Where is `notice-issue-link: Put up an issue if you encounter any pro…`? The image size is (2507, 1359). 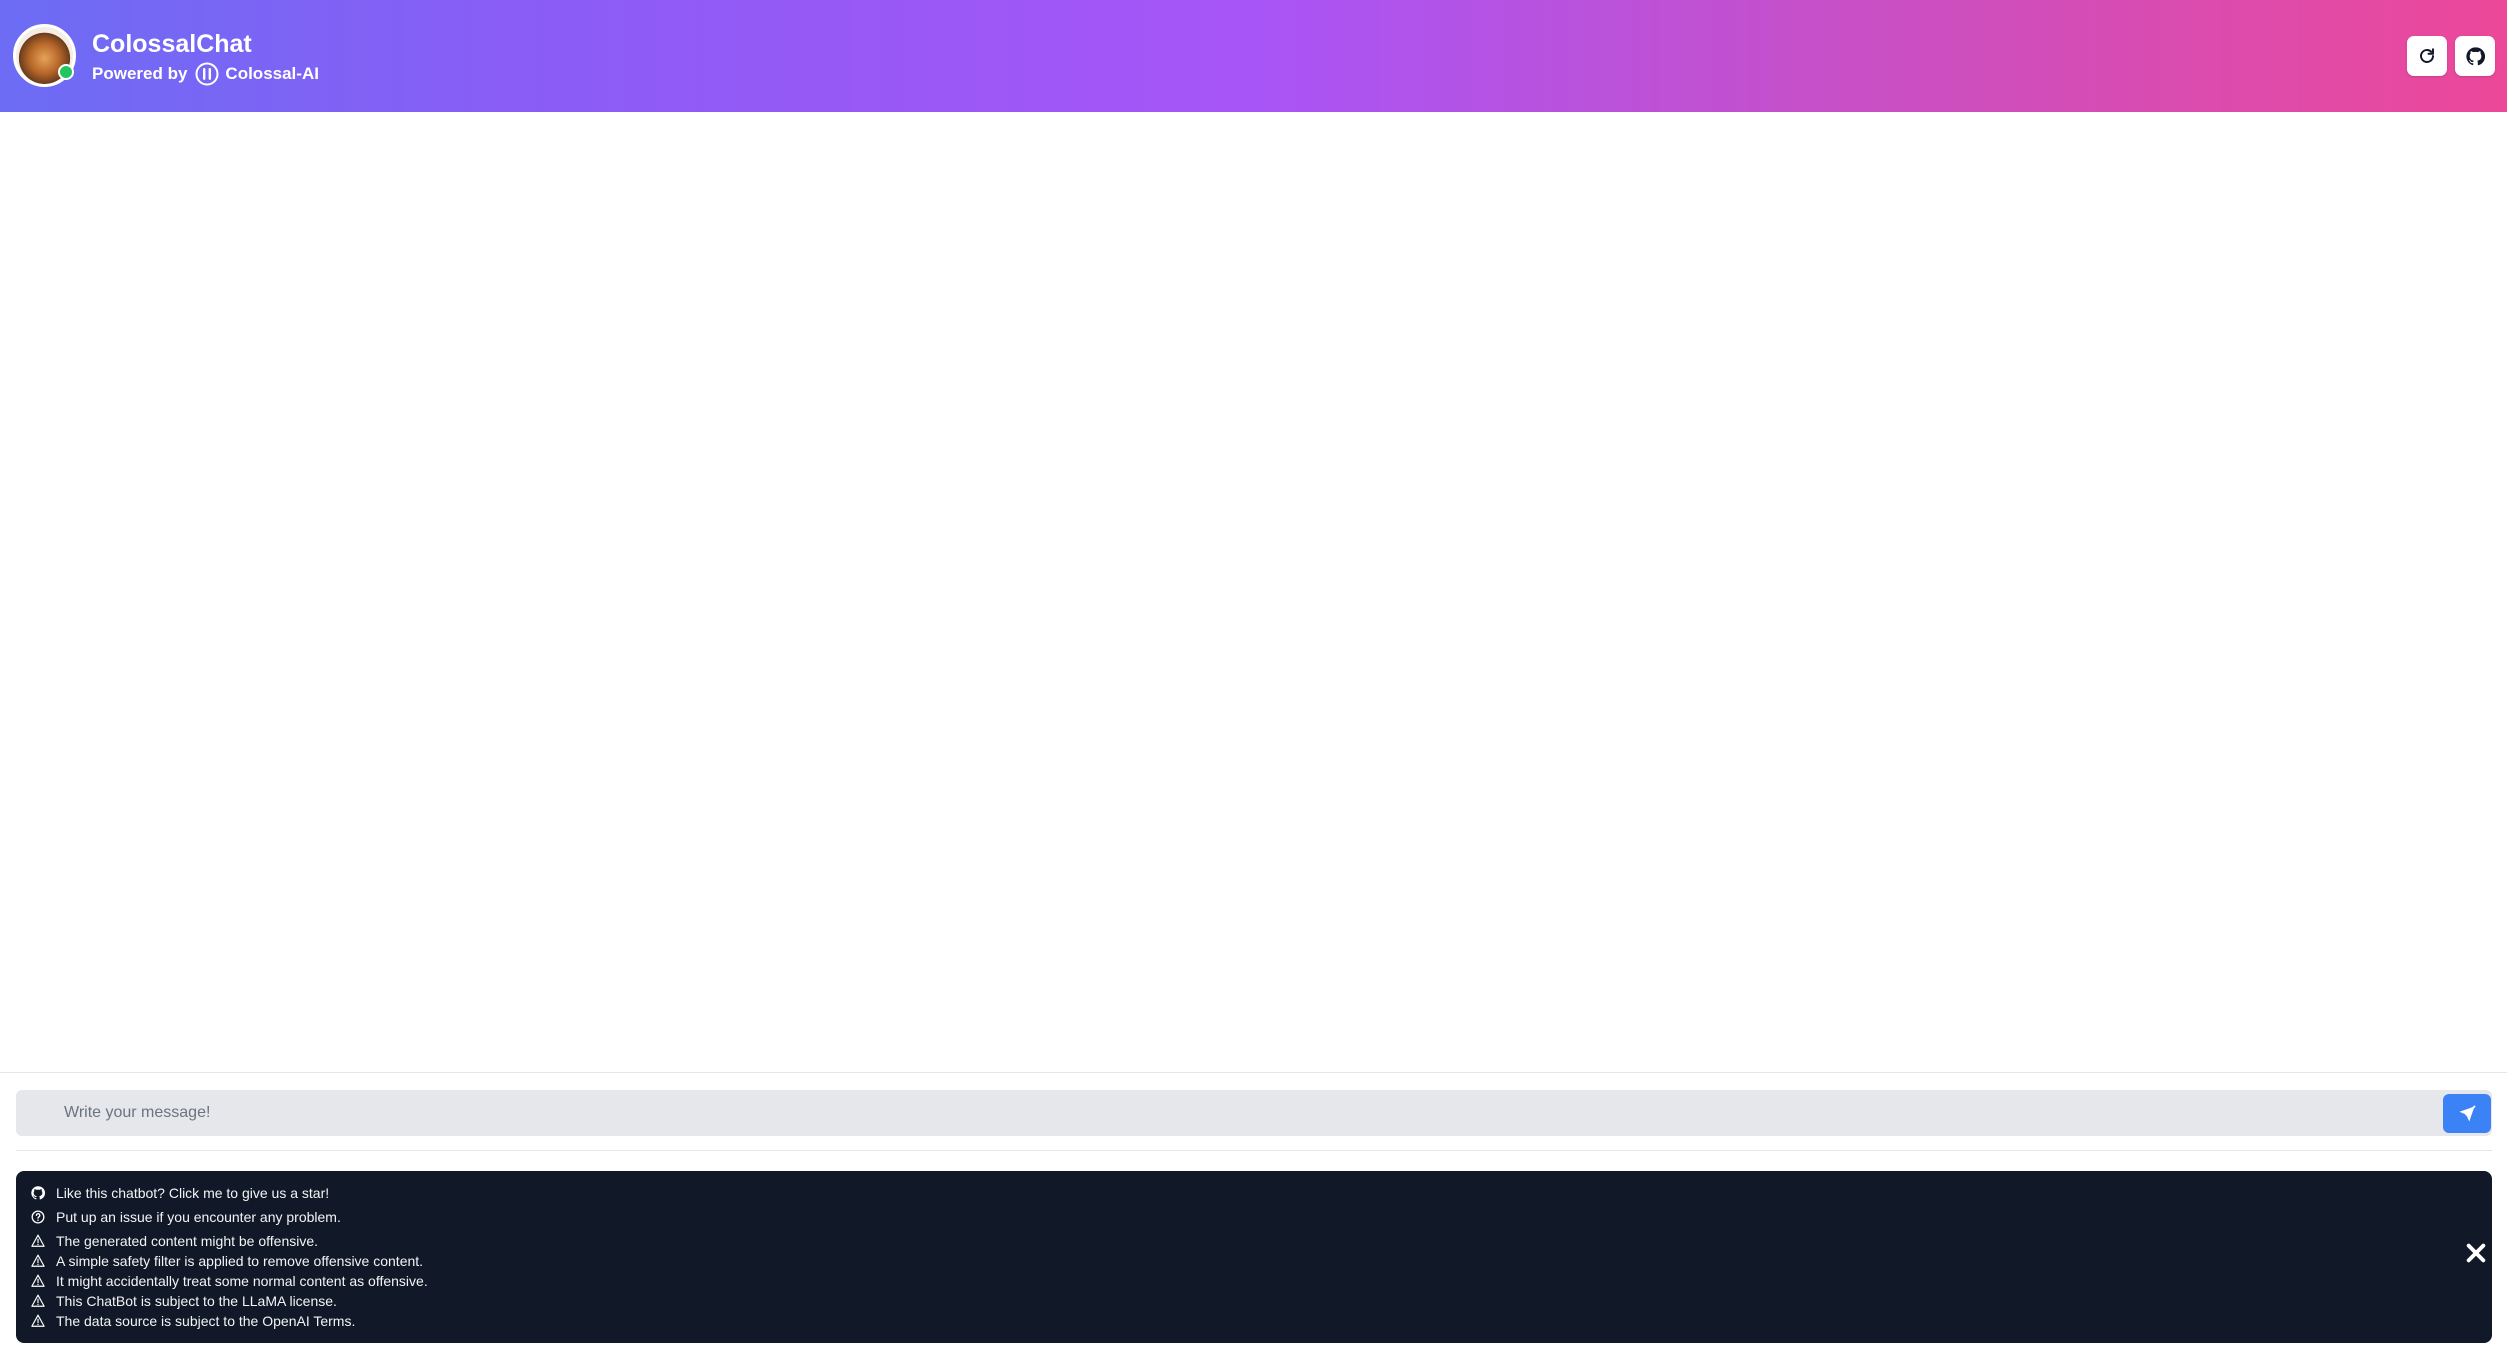
notice-issue-link: Put up an issue if you encounter any pro… is located at coordinates (229, 1217).